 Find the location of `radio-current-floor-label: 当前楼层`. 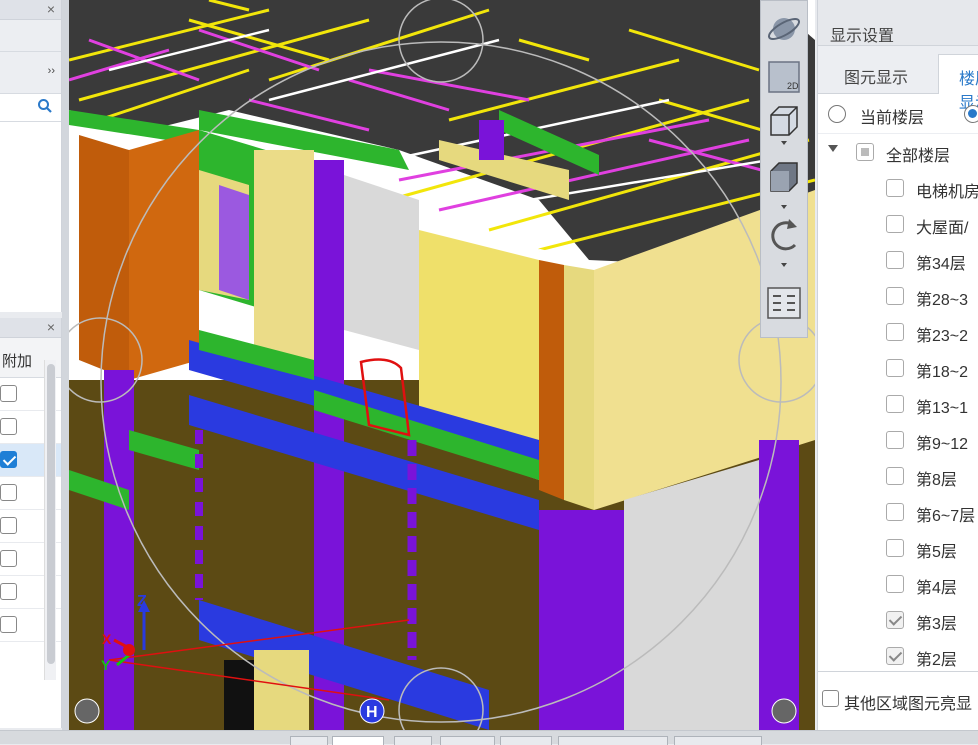

radio-current-floor-label: 当前楼层 is located at coordinates (892, 118).